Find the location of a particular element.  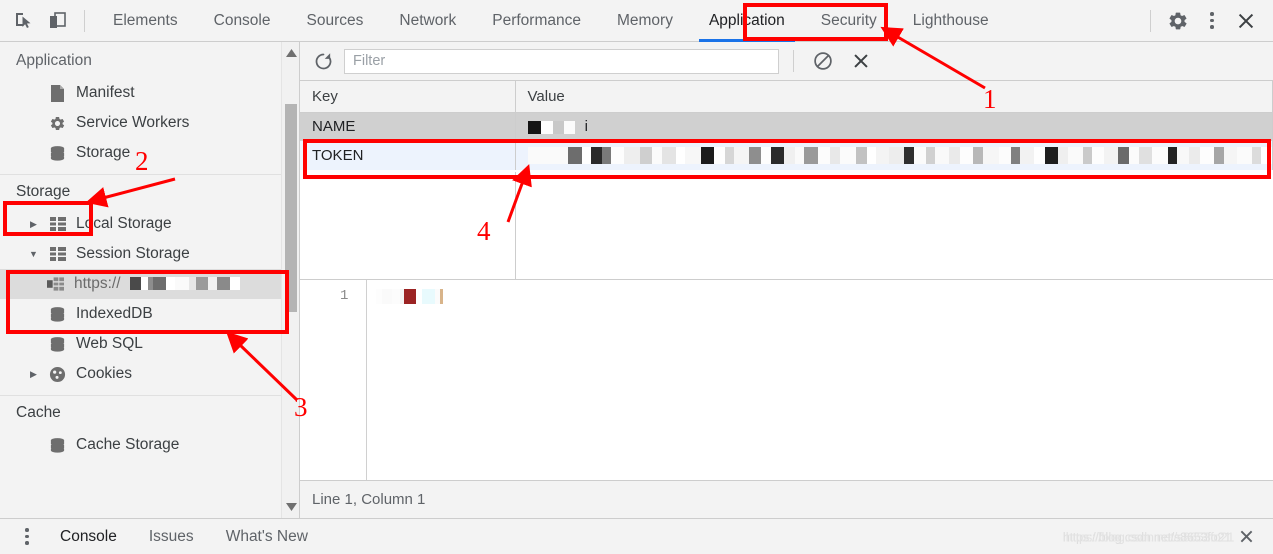

tab-label: Memory is located at coordinates (644, 20).